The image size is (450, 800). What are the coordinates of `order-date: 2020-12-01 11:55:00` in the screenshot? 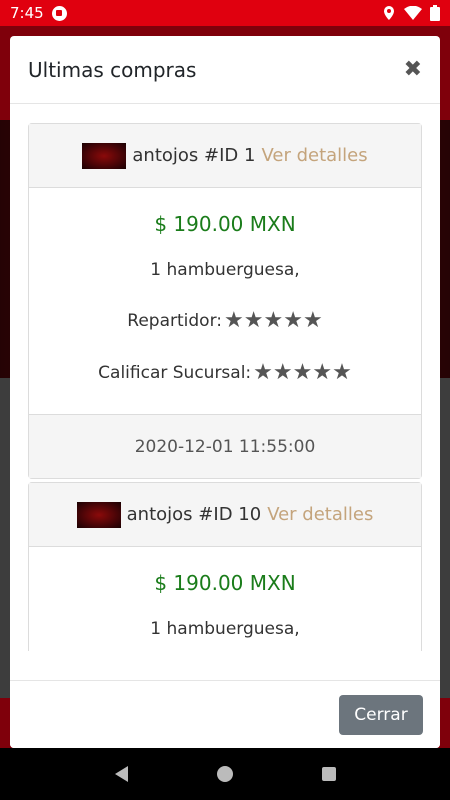 It's located at (225, 446).